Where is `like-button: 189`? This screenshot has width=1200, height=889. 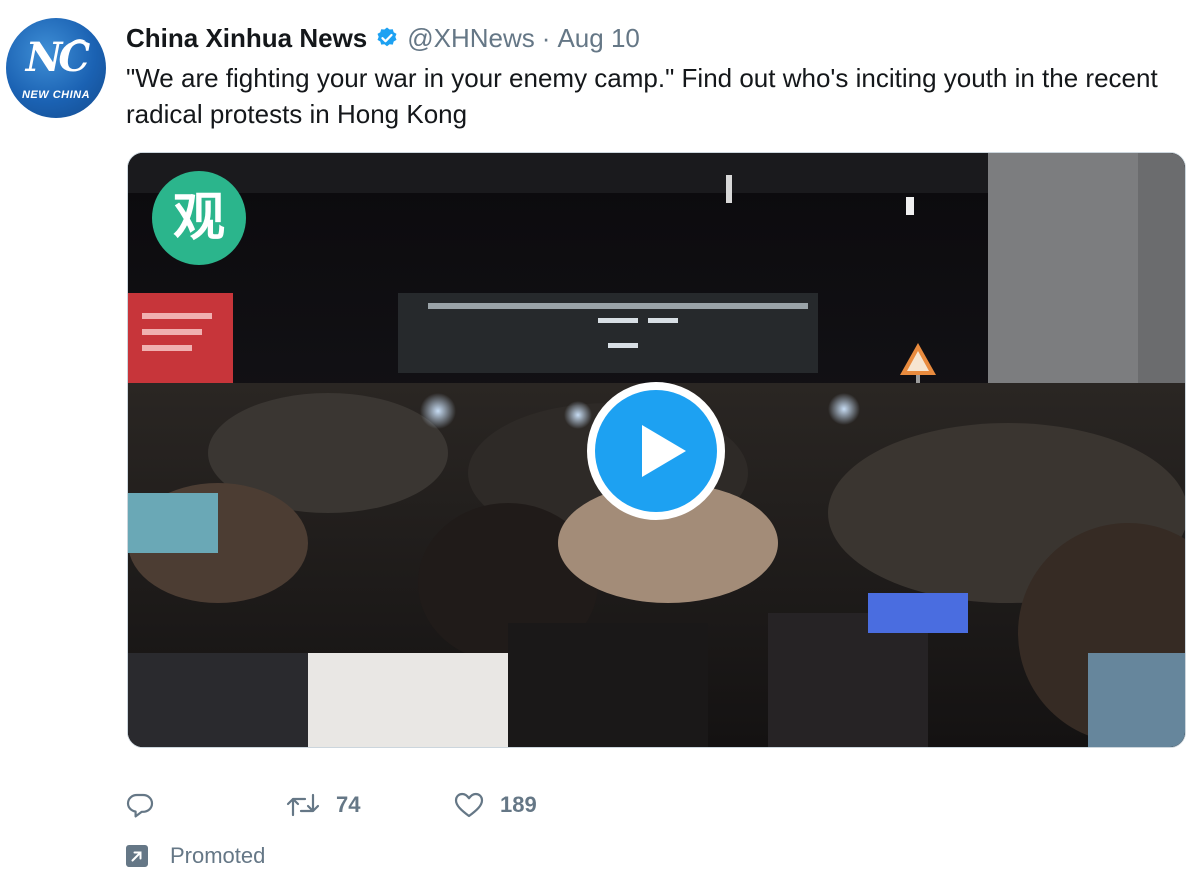
like-button: 189 is located at coordinates (495, 805).